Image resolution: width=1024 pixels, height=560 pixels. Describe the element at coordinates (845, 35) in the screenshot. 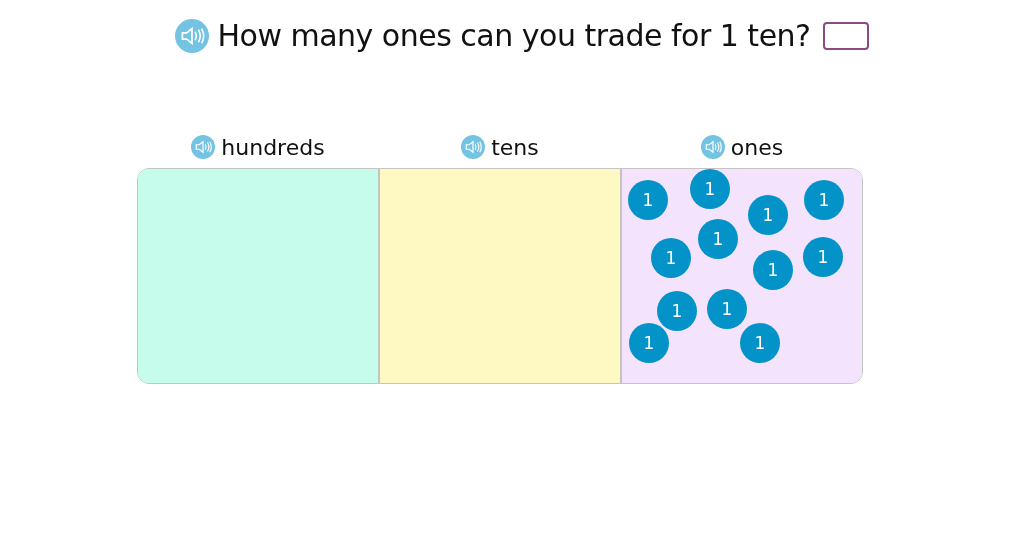

I see `answer-field` at that location.